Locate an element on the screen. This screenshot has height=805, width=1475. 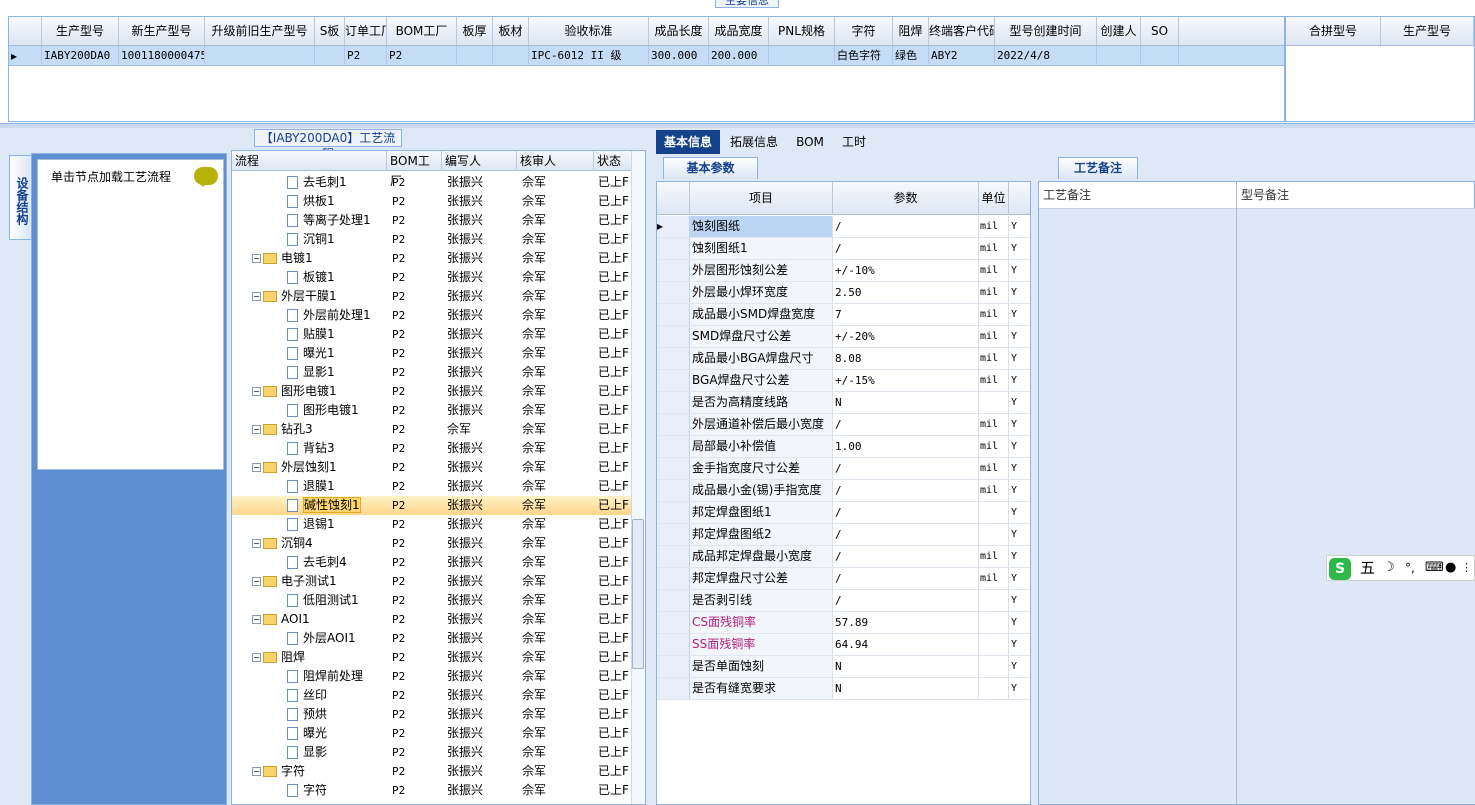
param-row: 外层最小焊环宽度 2.50 mil Y is located at coordinates (843, 293).